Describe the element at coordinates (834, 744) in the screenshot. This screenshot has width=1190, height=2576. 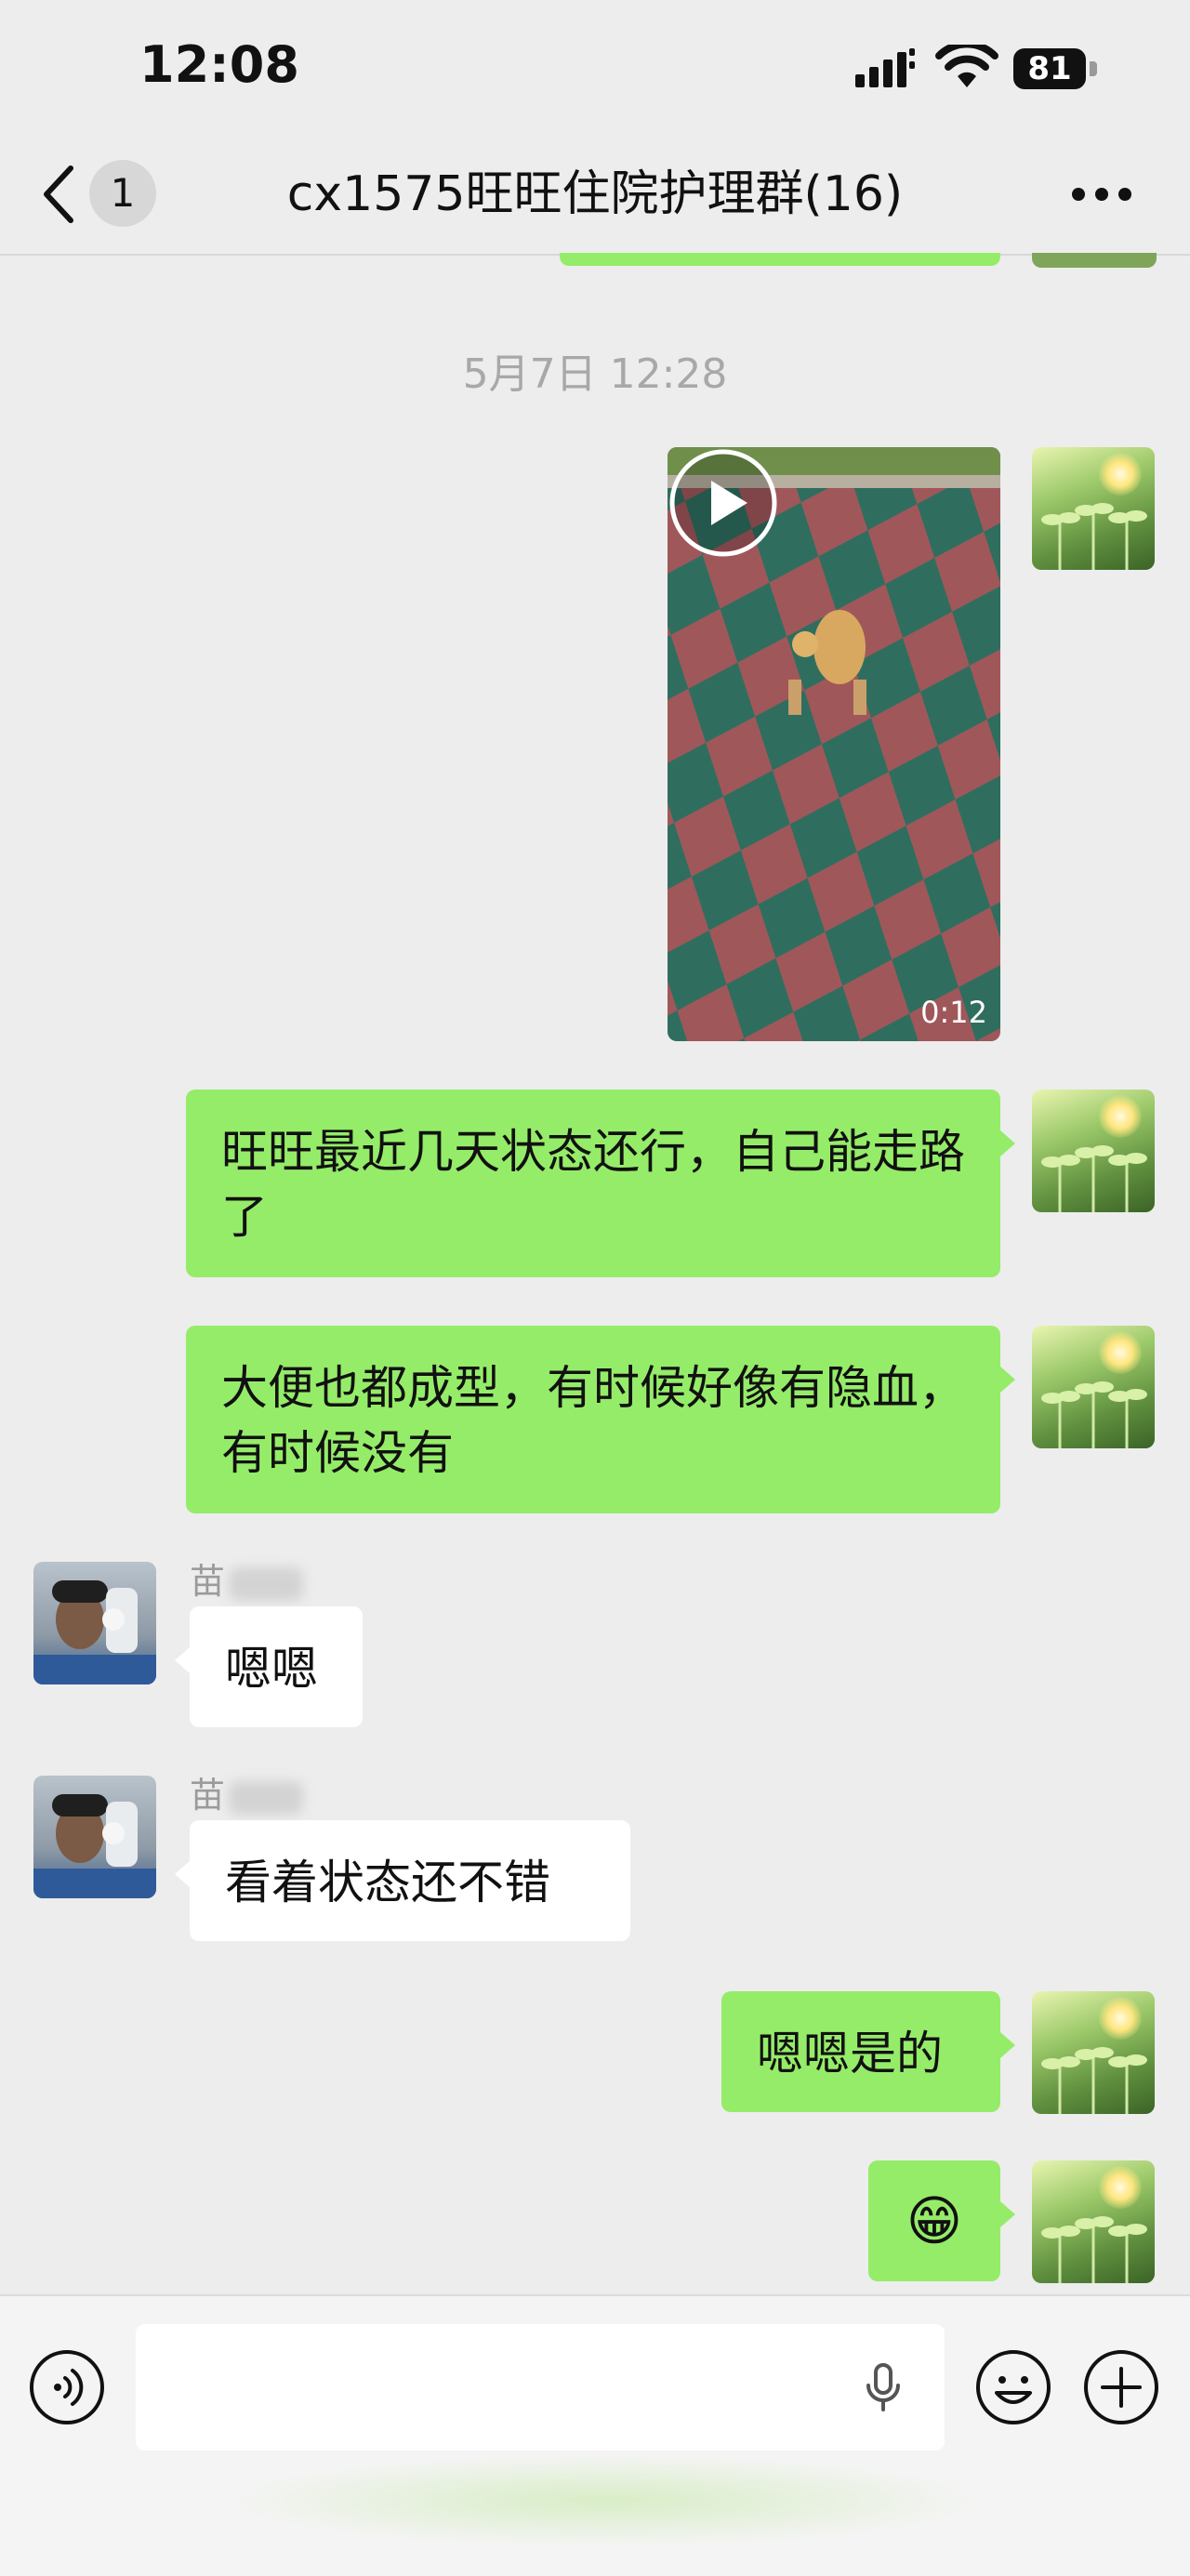
I see `video-message: 0:12` at that location.